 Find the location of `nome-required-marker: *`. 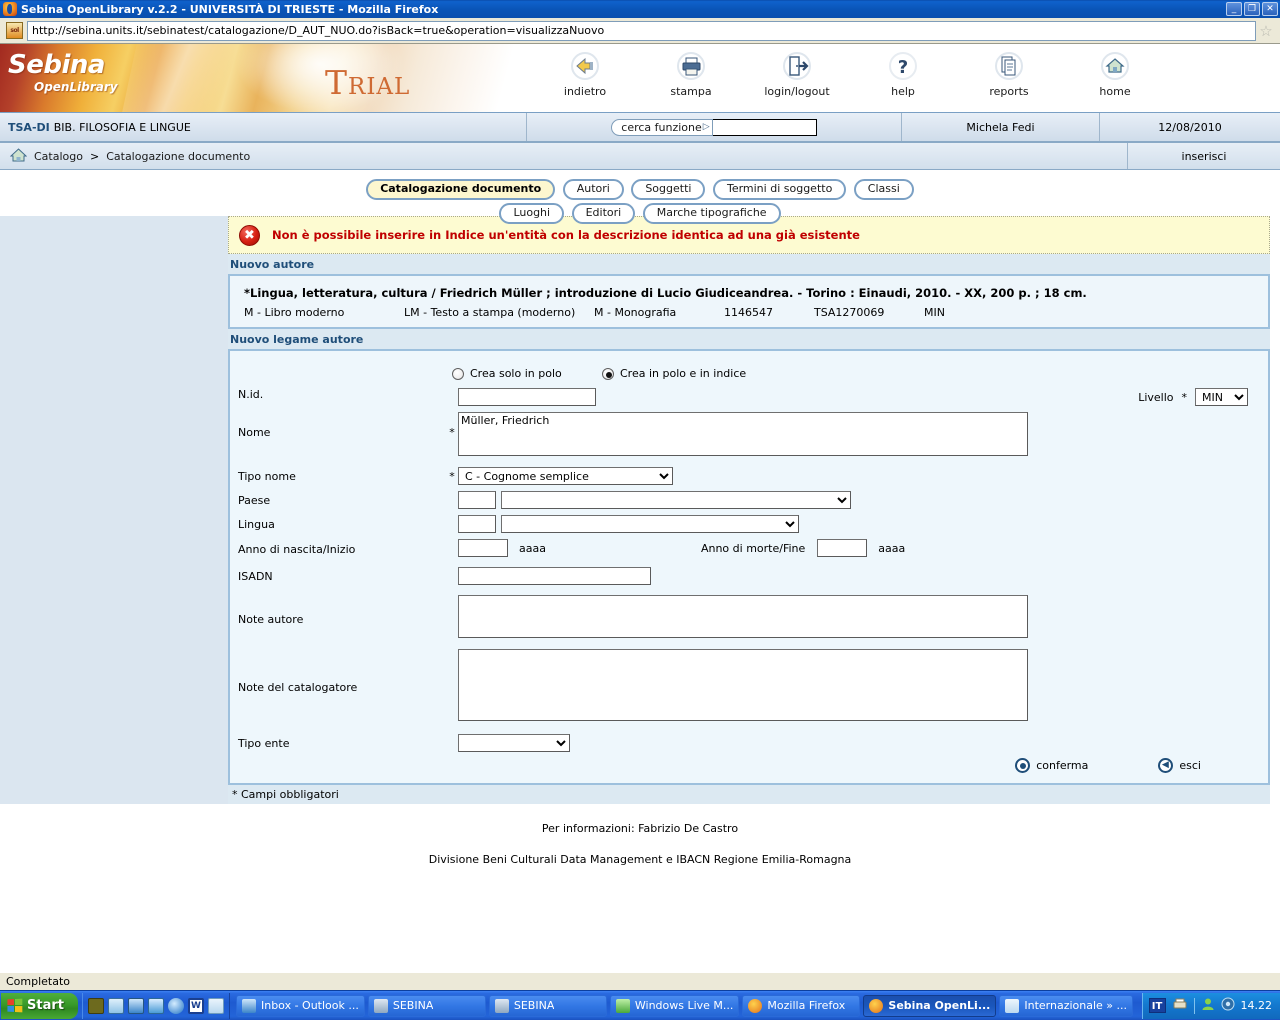

nome-required-marker: * is located at coordinates (452, 432).